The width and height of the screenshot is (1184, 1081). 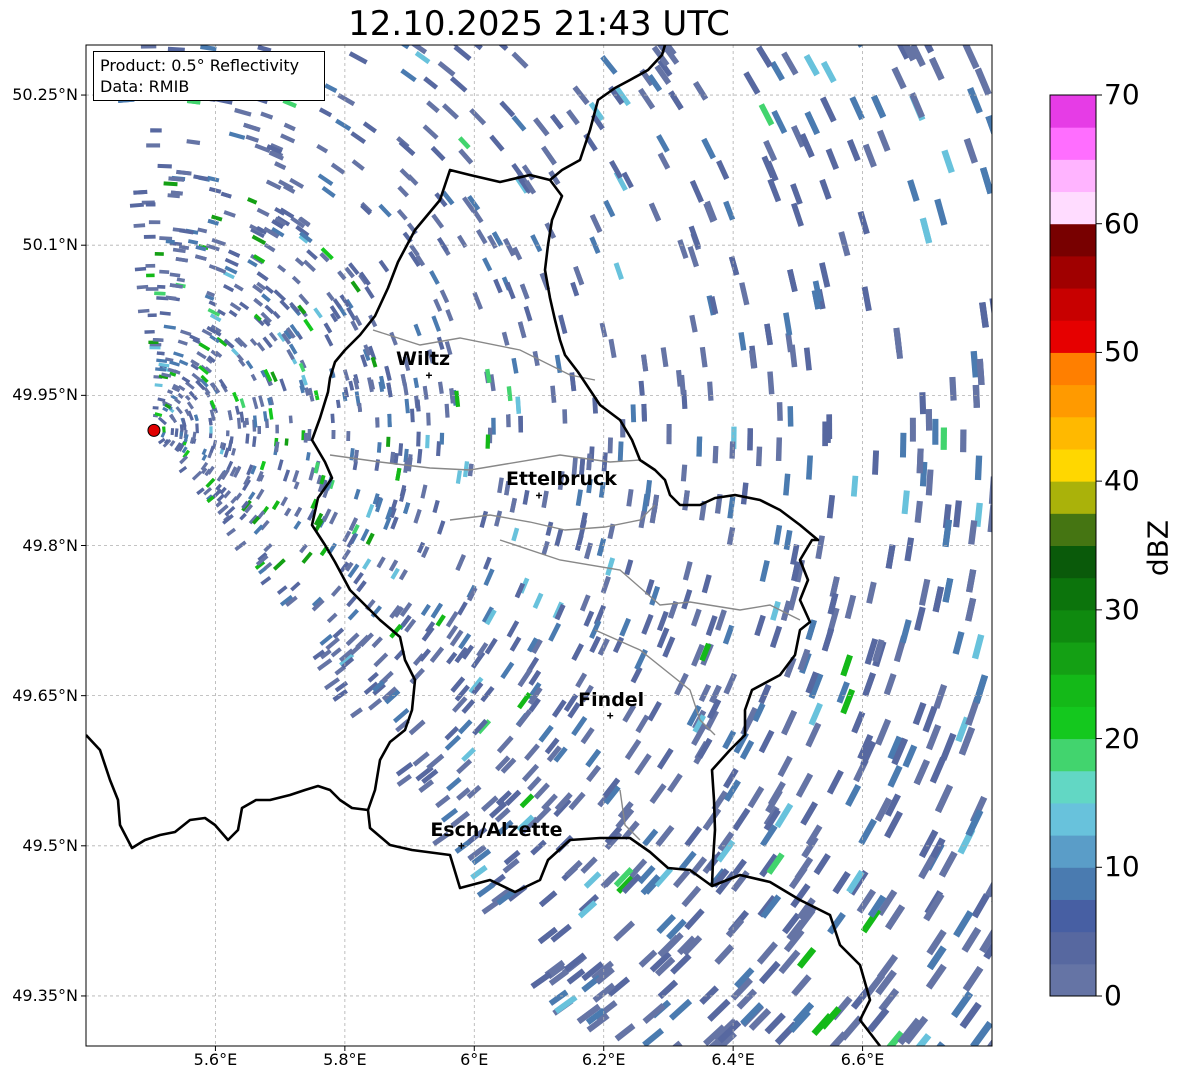 I want to click on colorbar, so click(x=1075, y=545).